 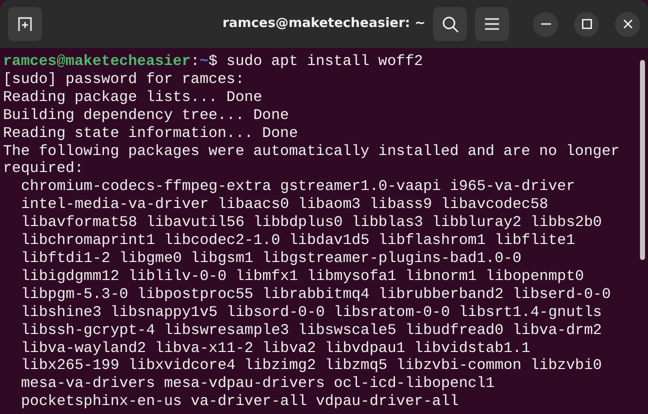 What do you see at coordinates (123, 81) in the screenshot?
I see `output-line: [sudo] password for ramces:` at bounding box center [123, 81].